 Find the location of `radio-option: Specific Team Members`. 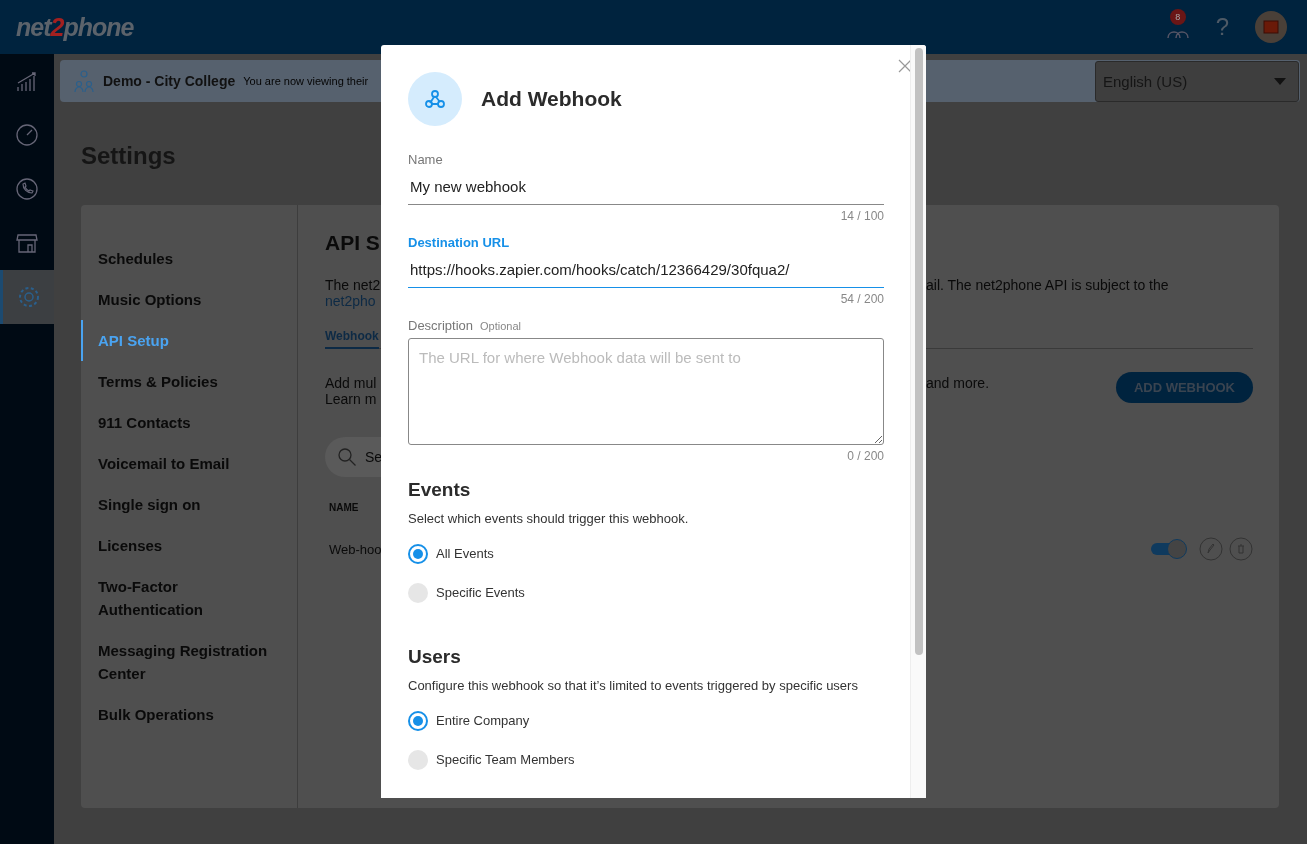

radio-option: Specific Team Members is located at coordinates (491, 759).